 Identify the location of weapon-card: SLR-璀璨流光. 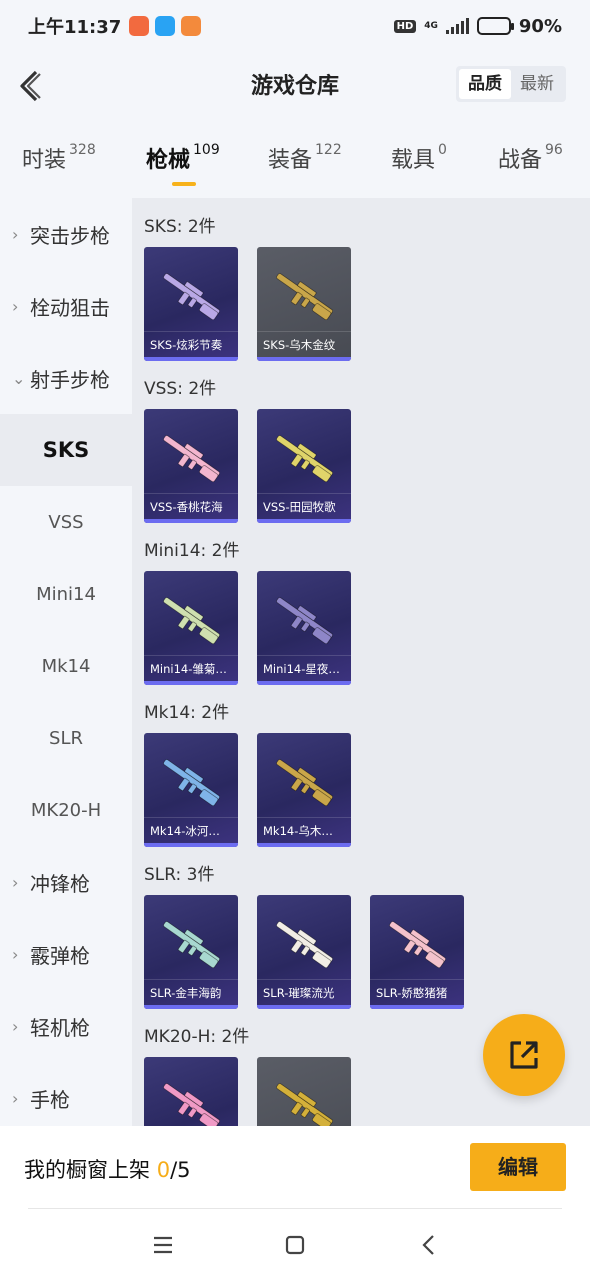
(304, 952).